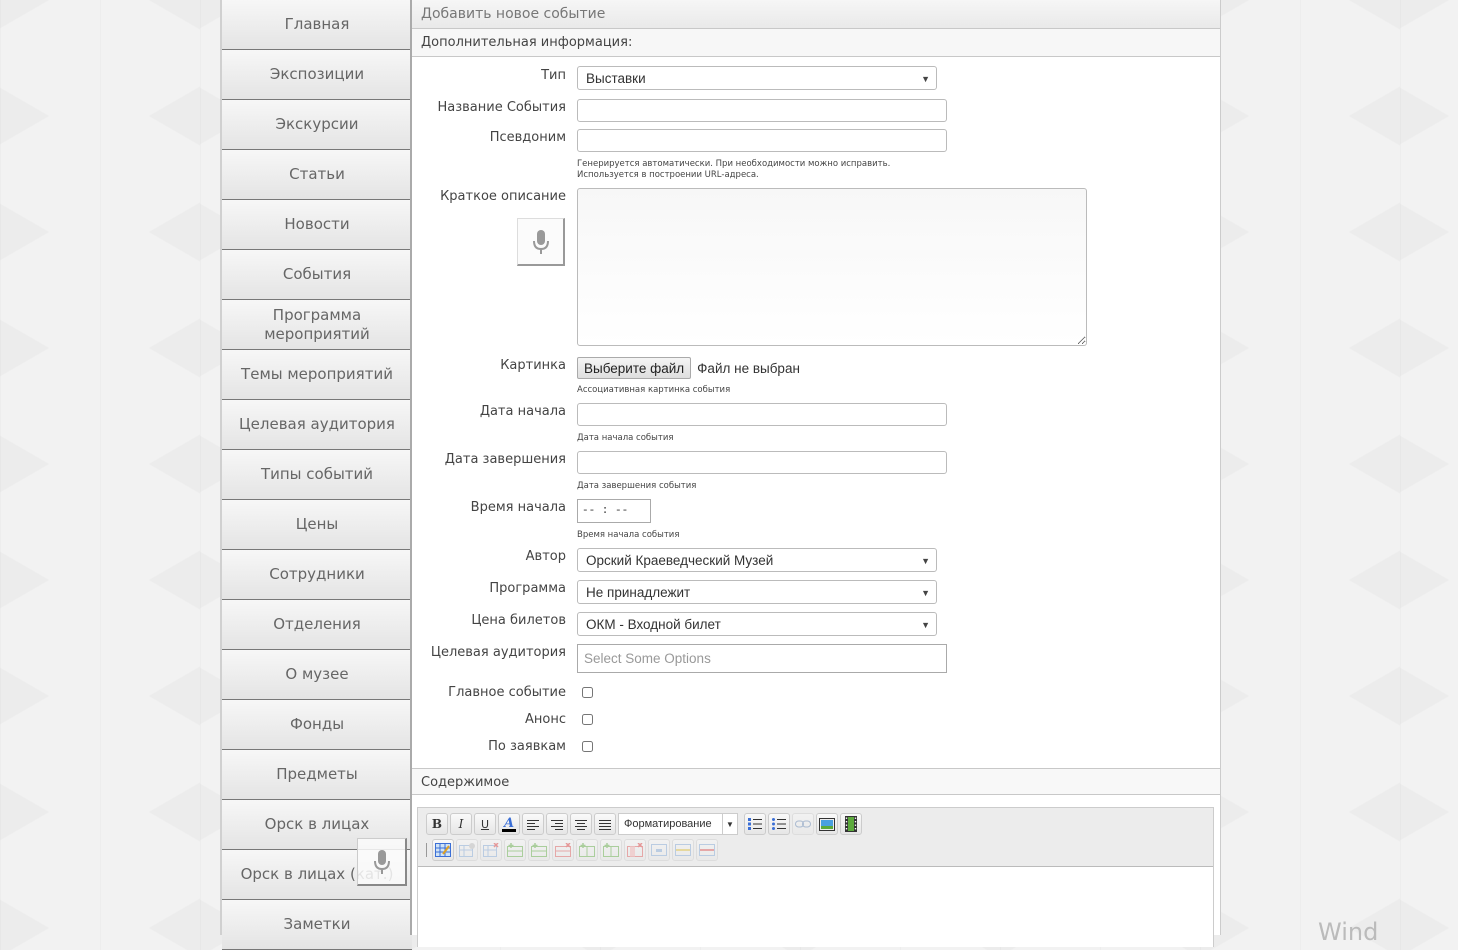  I want to click on row-delete-icon, so click(563, 850).